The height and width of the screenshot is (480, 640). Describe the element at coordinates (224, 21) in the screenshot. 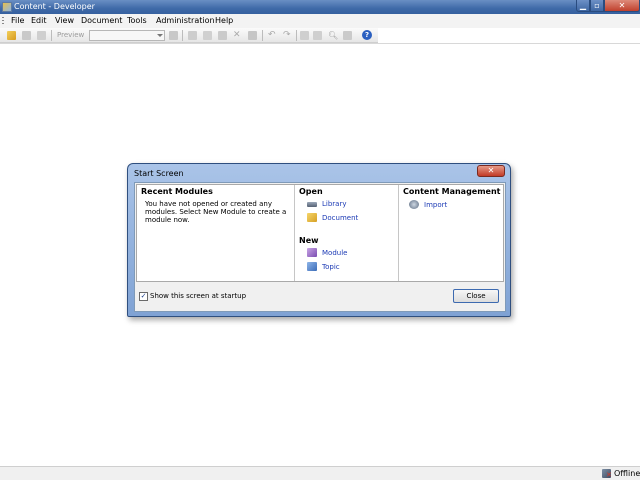

I see `menu-help: Help` at that location.